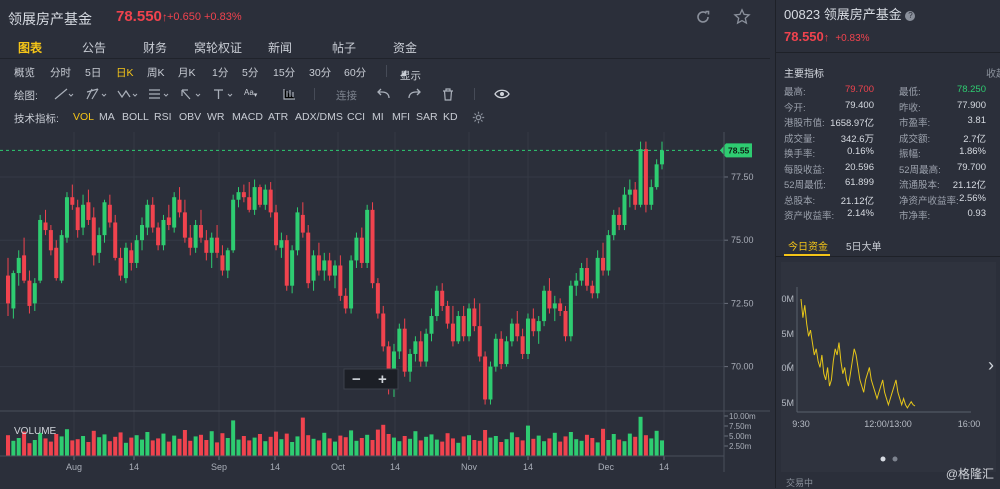 The height and width of the screenshot is (489, 1000). Describe the element at coordinates (247, 117) in the screenshot. I see `indicator-macd: MACD` at that location.